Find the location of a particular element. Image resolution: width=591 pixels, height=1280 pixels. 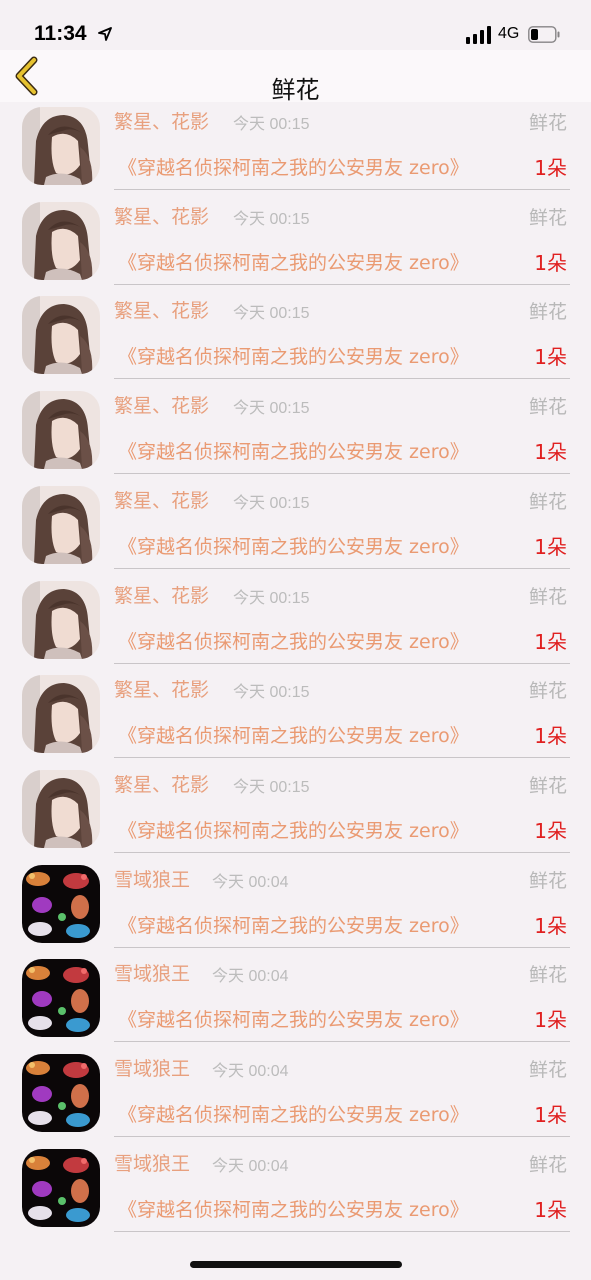

status-time: 11:34 is located at coordinates (60, 33).